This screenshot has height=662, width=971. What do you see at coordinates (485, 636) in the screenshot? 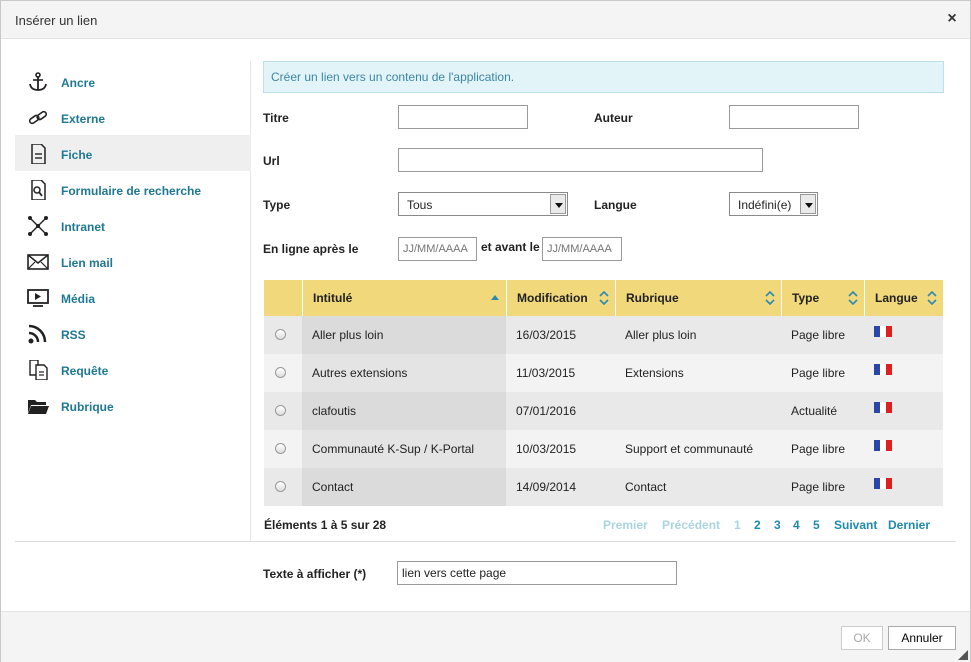
I see `dialog-footer: OK Annuler` at bounding box center [485, 636].